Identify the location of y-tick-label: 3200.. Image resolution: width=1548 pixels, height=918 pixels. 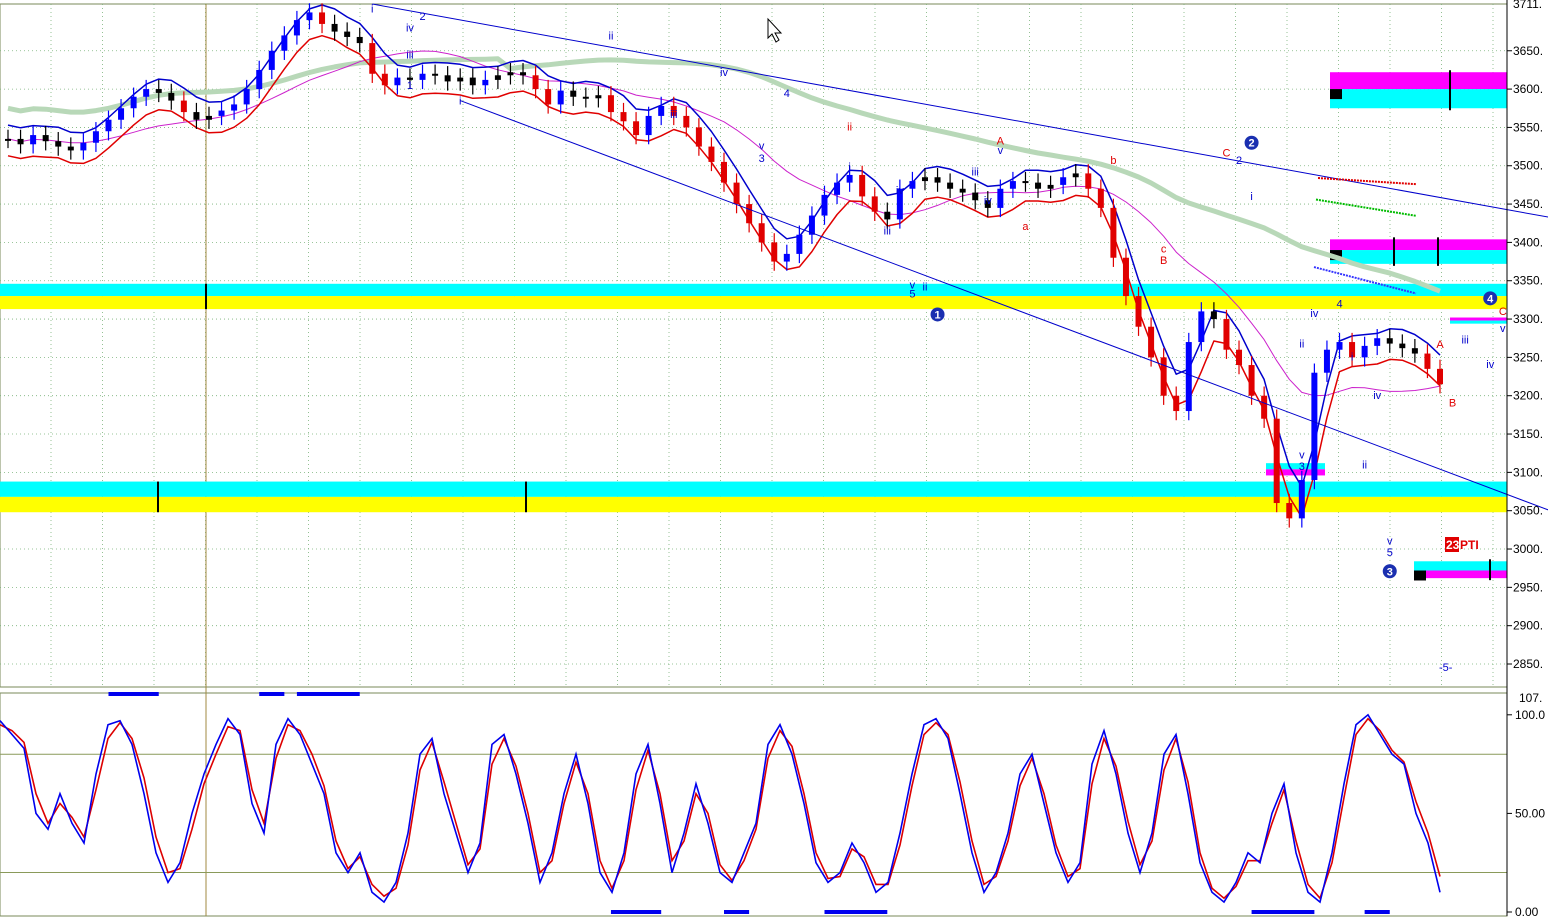
(1528, 396).